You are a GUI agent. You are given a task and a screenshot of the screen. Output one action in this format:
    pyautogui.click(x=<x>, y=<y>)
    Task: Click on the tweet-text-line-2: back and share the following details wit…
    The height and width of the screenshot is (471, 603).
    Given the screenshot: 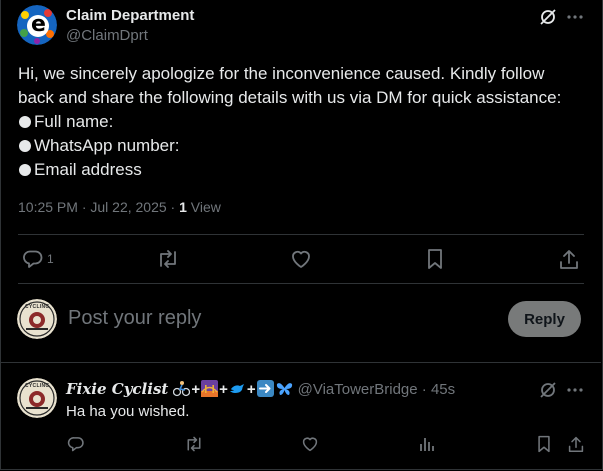 What is the action you would take?
    pyautogui.click(x=290, y=97)
    